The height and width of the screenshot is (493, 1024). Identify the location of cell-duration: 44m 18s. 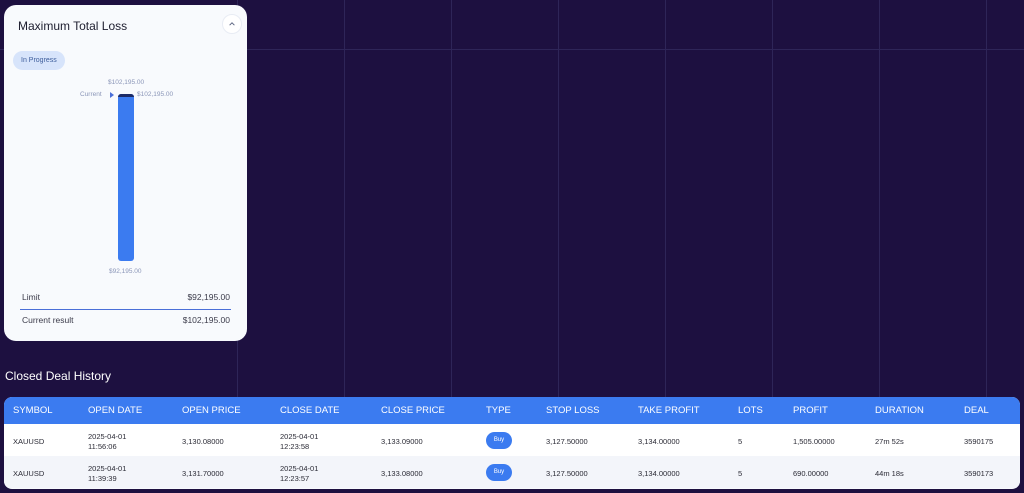
(889, 473).